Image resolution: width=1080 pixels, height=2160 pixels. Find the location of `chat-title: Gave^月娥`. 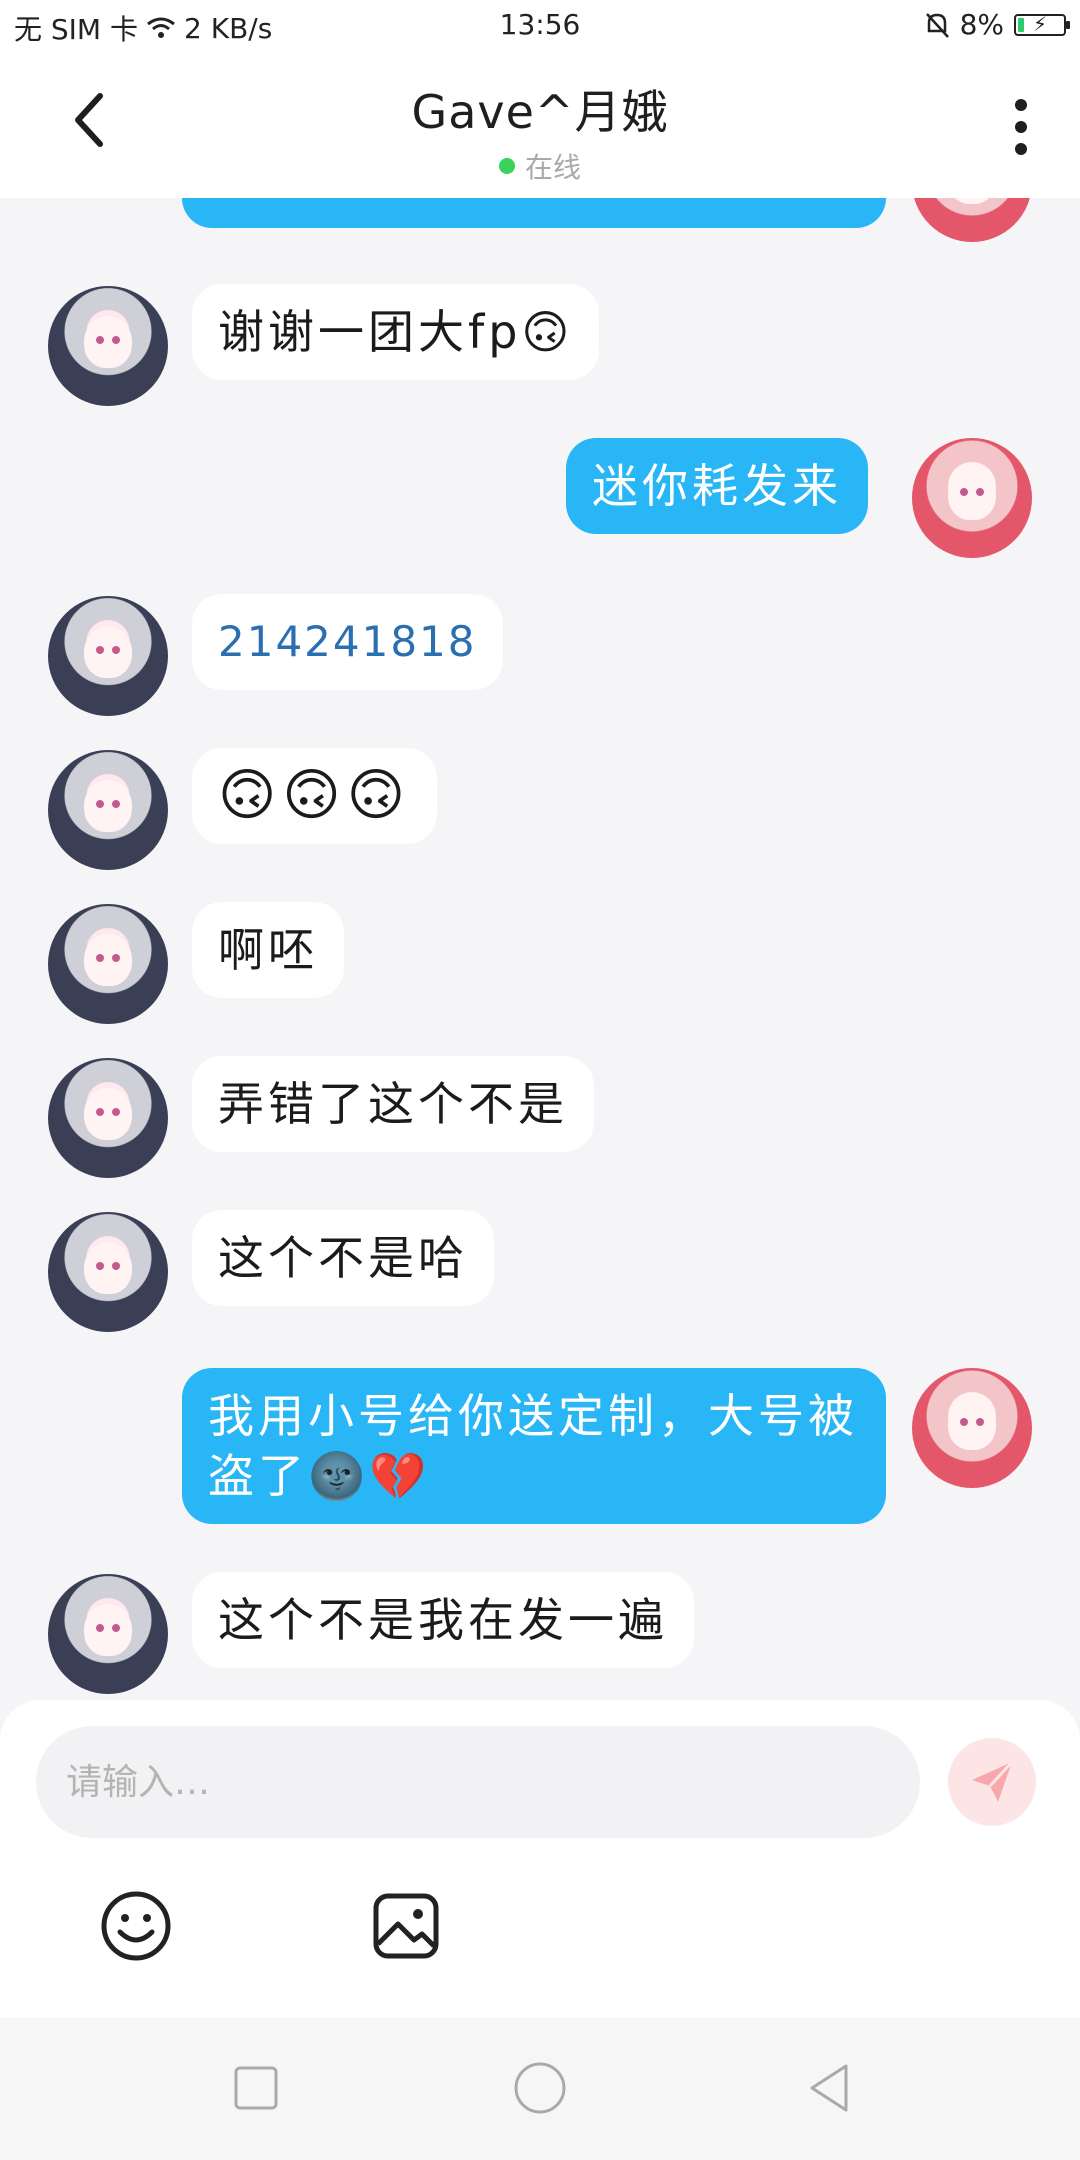

chat-title: Gave^月娥 is located at coordinates (540, 112).